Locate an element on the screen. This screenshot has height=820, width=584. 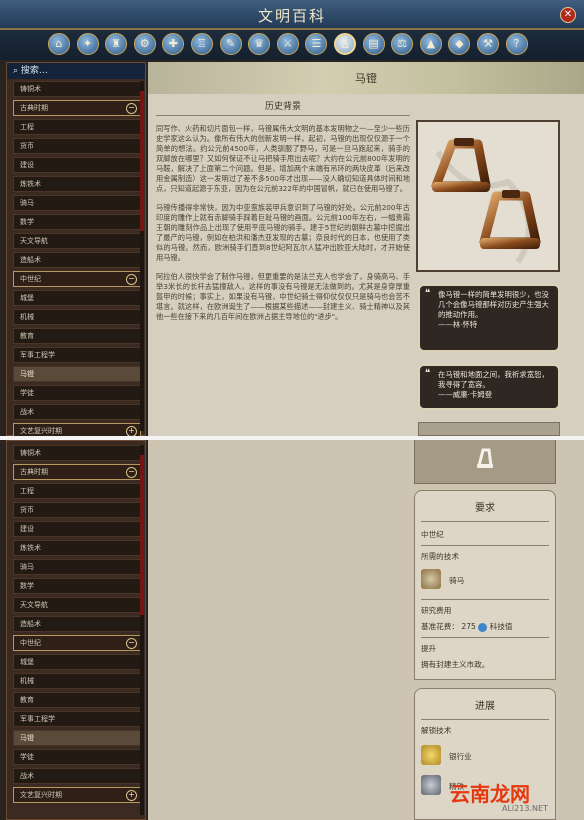
sidebar-item-label: 建设 is located at coordinates (27, 529).